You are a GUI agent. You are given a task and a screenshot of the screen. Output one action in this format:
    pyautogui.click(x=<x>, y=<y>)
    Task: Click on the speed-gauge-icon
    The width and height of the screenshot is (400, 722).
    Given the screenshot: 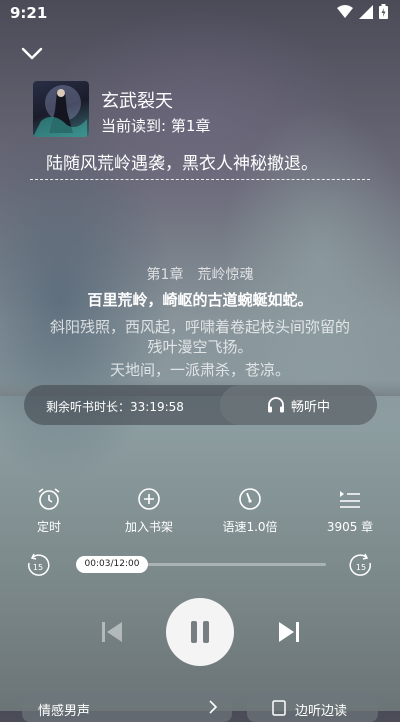 What is the action you would take?
    pyautogui.click(x=250, y=499)
    